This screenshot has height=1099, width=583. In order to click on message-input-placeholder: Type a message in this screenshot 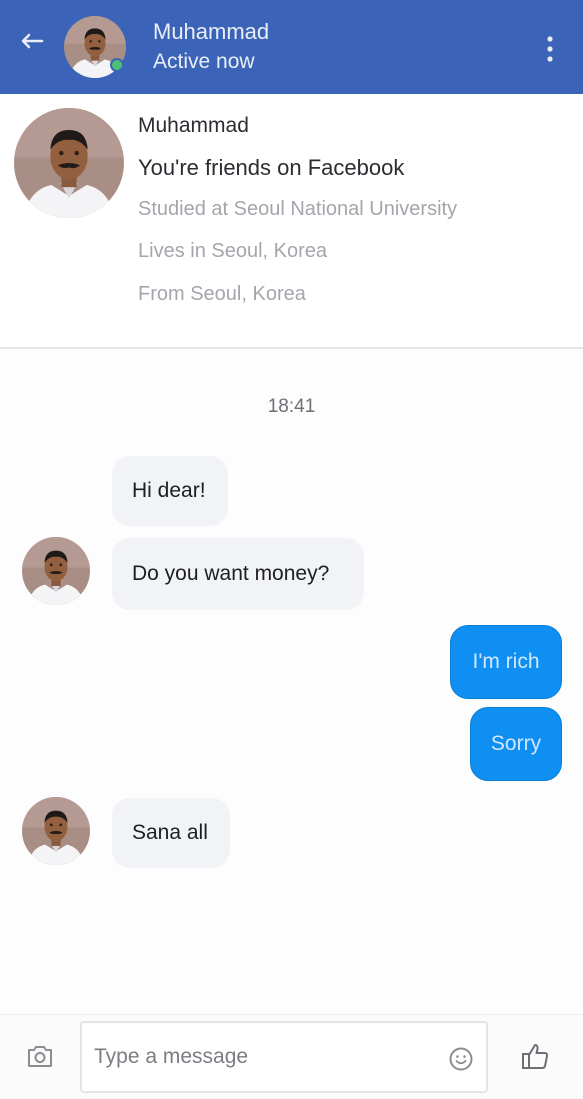, I will do `click(171, 1056)`.